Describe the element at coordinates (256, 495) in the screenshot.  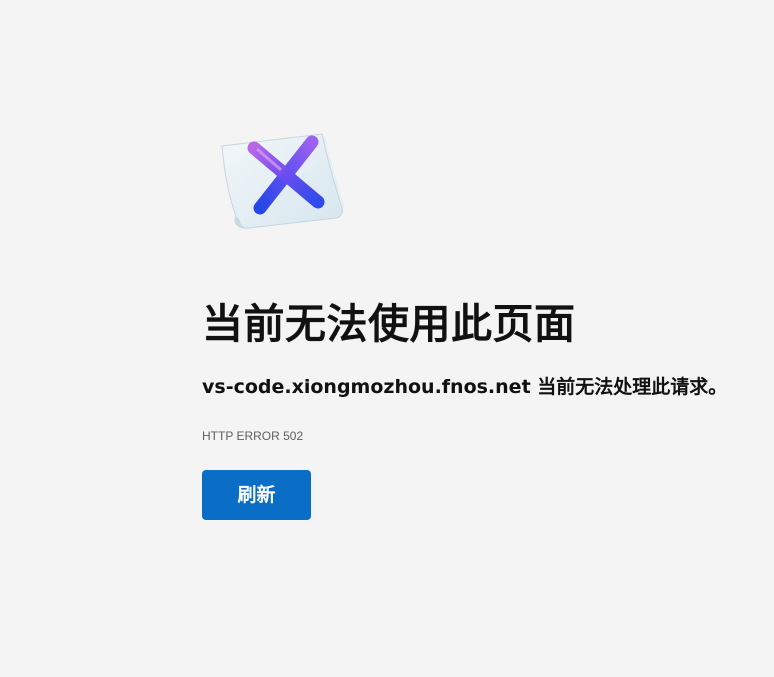
I see `refresh-button: 刷新` at that location.